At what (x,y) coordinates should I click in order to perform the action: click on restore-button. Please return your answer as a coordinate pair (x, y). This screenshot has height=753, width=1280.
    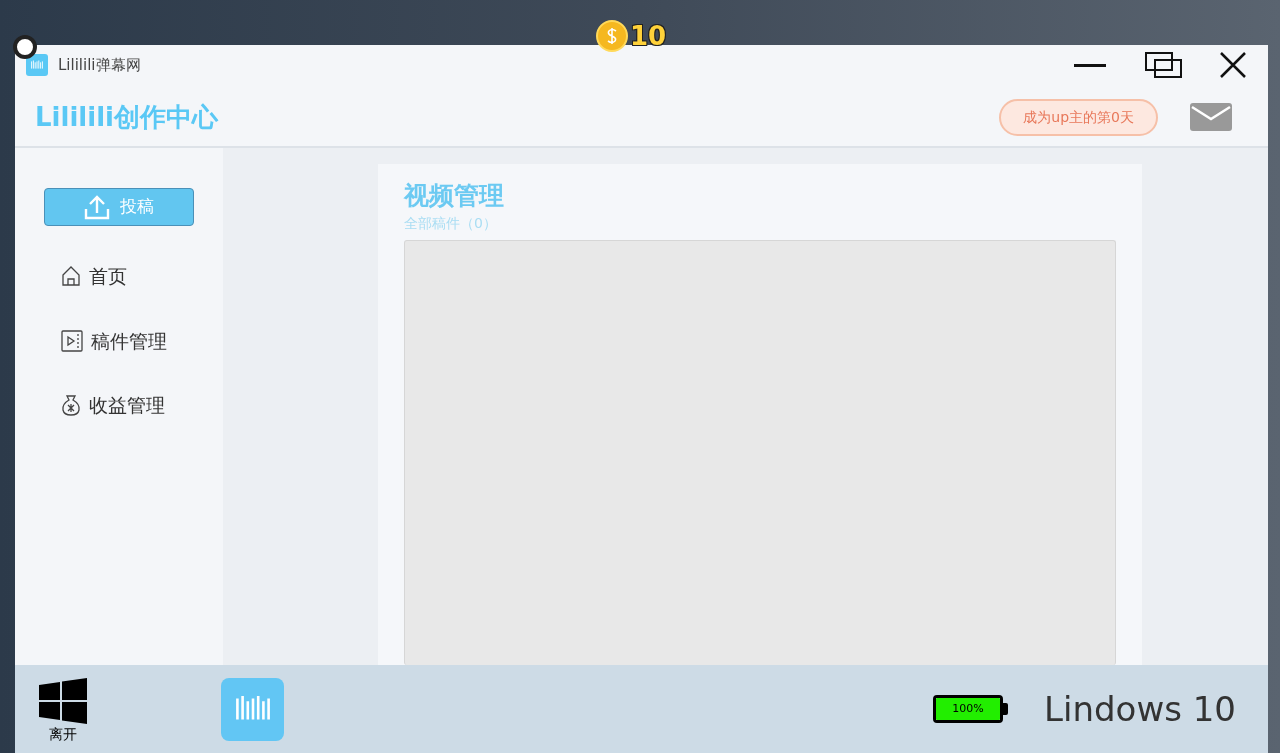
    Looking at the image, I should click on (1164, 65).